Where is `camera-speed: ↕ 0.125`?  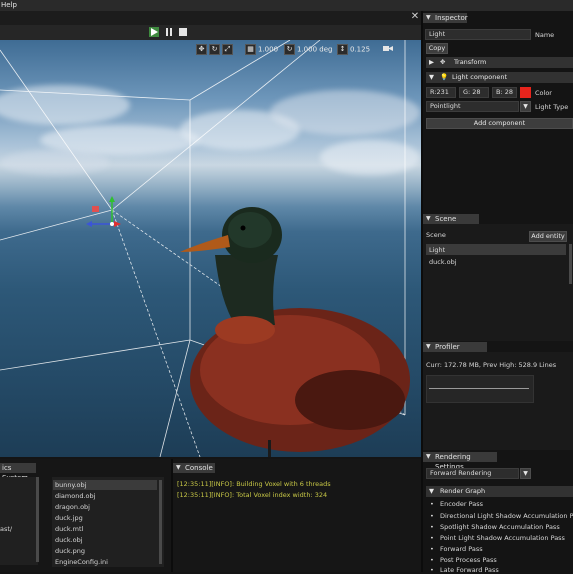
camera-speed: ↕ 0.125 is located at coordinates (353, 49).